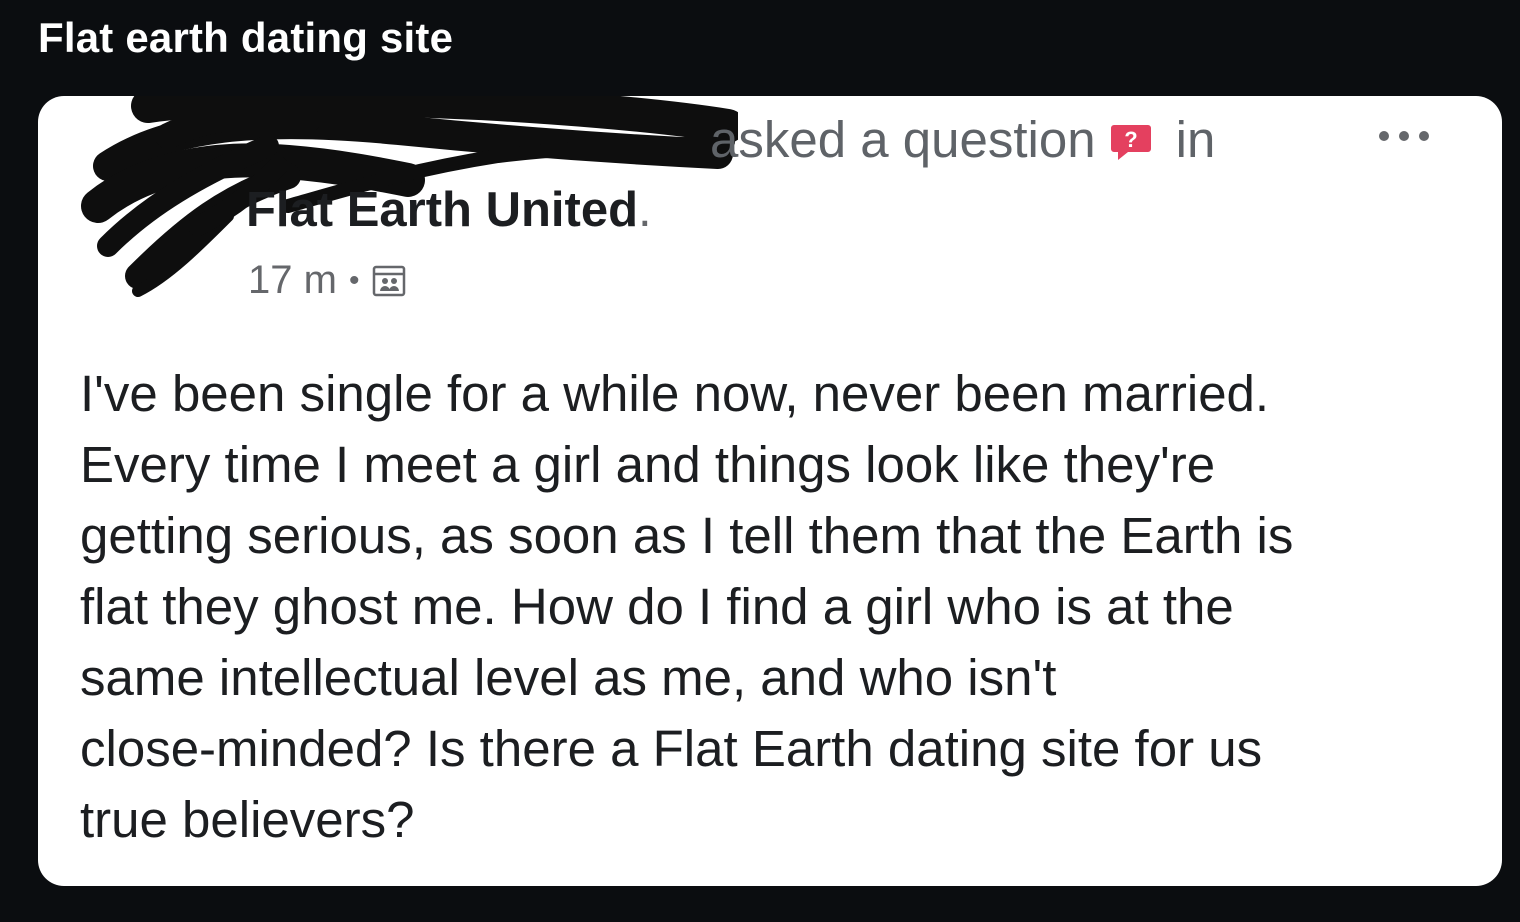  Describe the element at coordinates (645, 210) in the screenshot. I see `group-name-period: .` at that location.